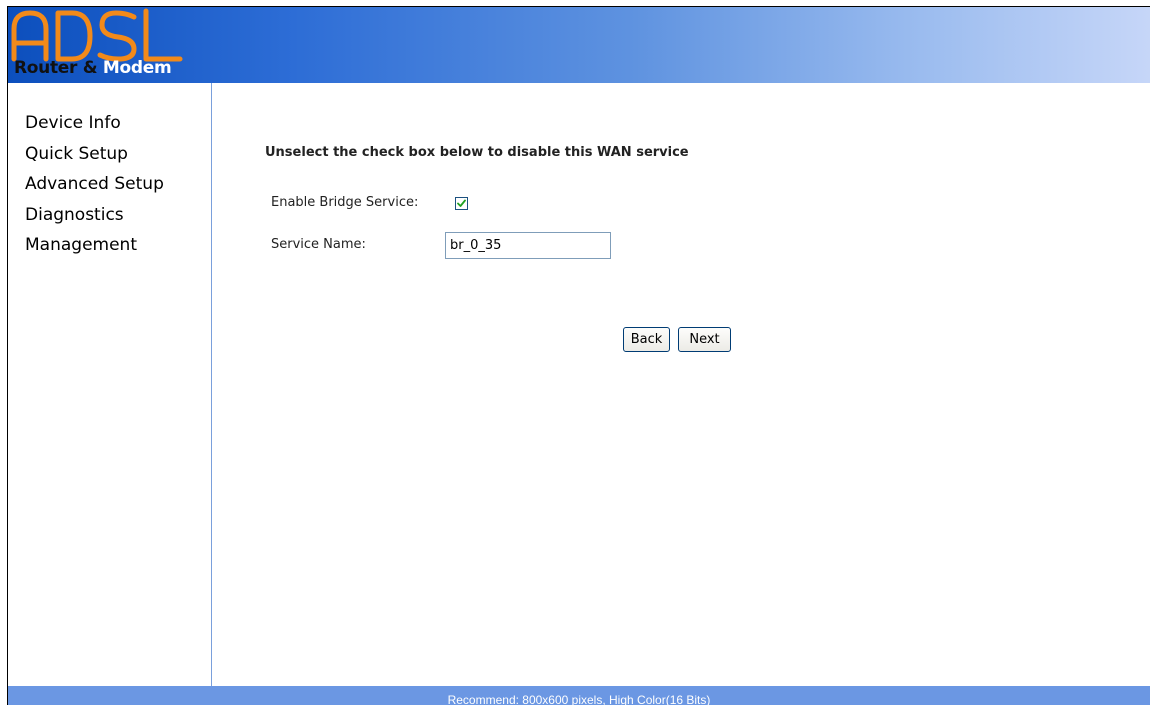  I want to click on adsl-router-modem-logo: Router & Modem, so click(113, 45).